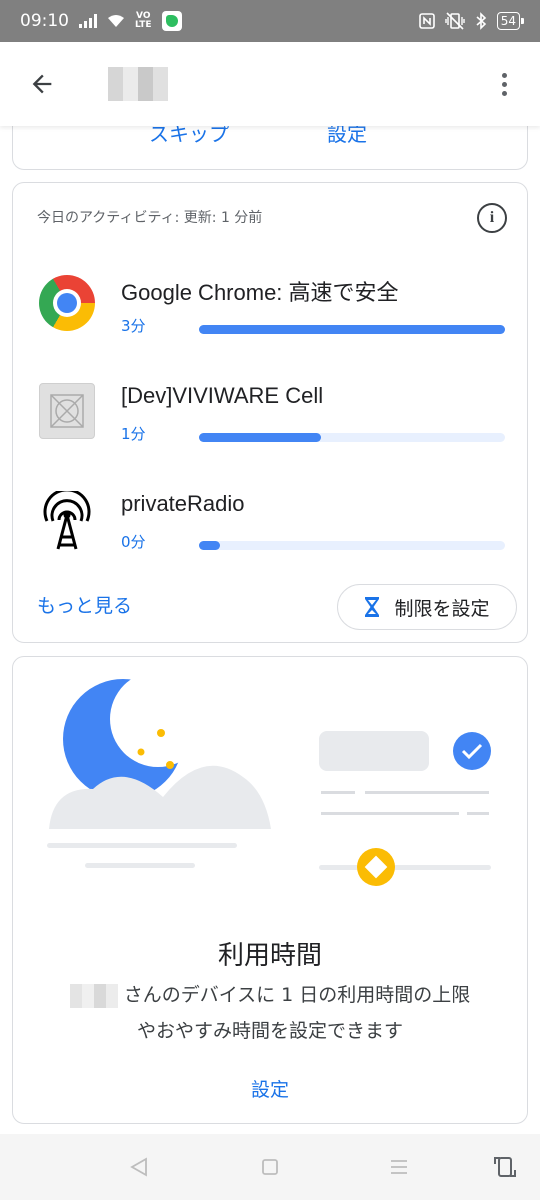 The width and height of the screenshot is (540, 1200). I want to click on activity-header: 今日のアクティビティ: 更新: 1 分前, so click(150, 218).